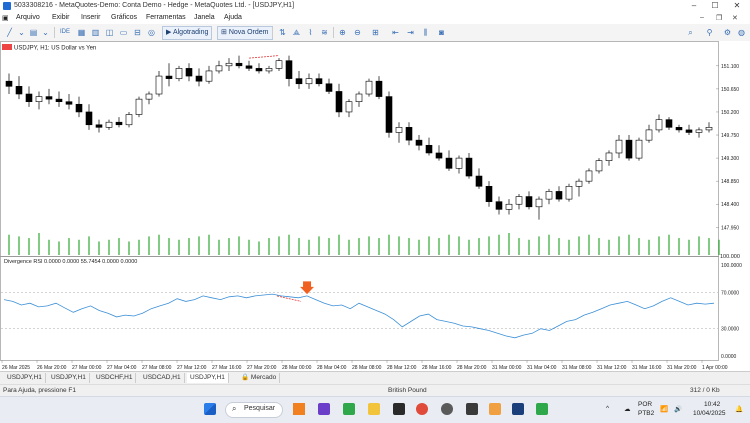 This screenshot has height=423, width=750. What do you see at coordinates (25, 378) in the screenshot?
I see `tab-usdjpy-1: USDJPY,H1` at bounding box center [25, 378].